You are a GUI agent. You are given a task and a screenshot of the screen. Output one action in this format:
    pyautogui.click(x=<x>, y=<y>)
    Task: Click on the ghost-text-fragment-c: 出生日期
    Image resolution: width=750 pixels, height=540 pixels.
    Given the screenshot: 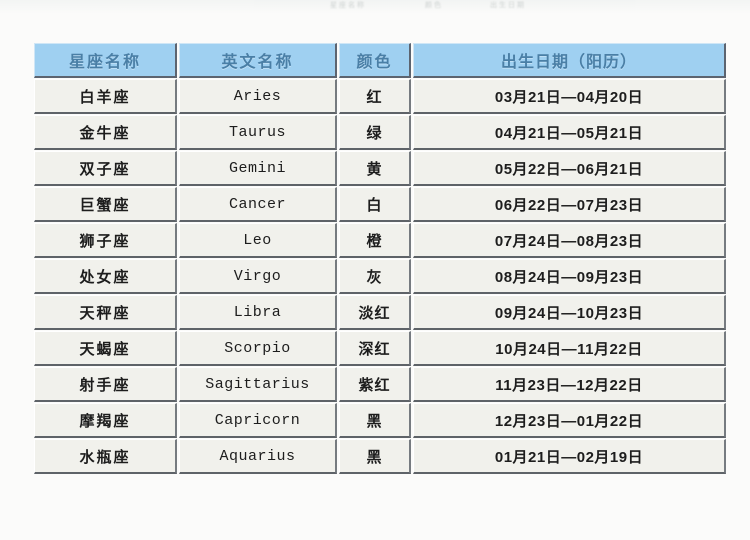 What is the action you would take?
    pyautogui.click(x=508, y=5)
    